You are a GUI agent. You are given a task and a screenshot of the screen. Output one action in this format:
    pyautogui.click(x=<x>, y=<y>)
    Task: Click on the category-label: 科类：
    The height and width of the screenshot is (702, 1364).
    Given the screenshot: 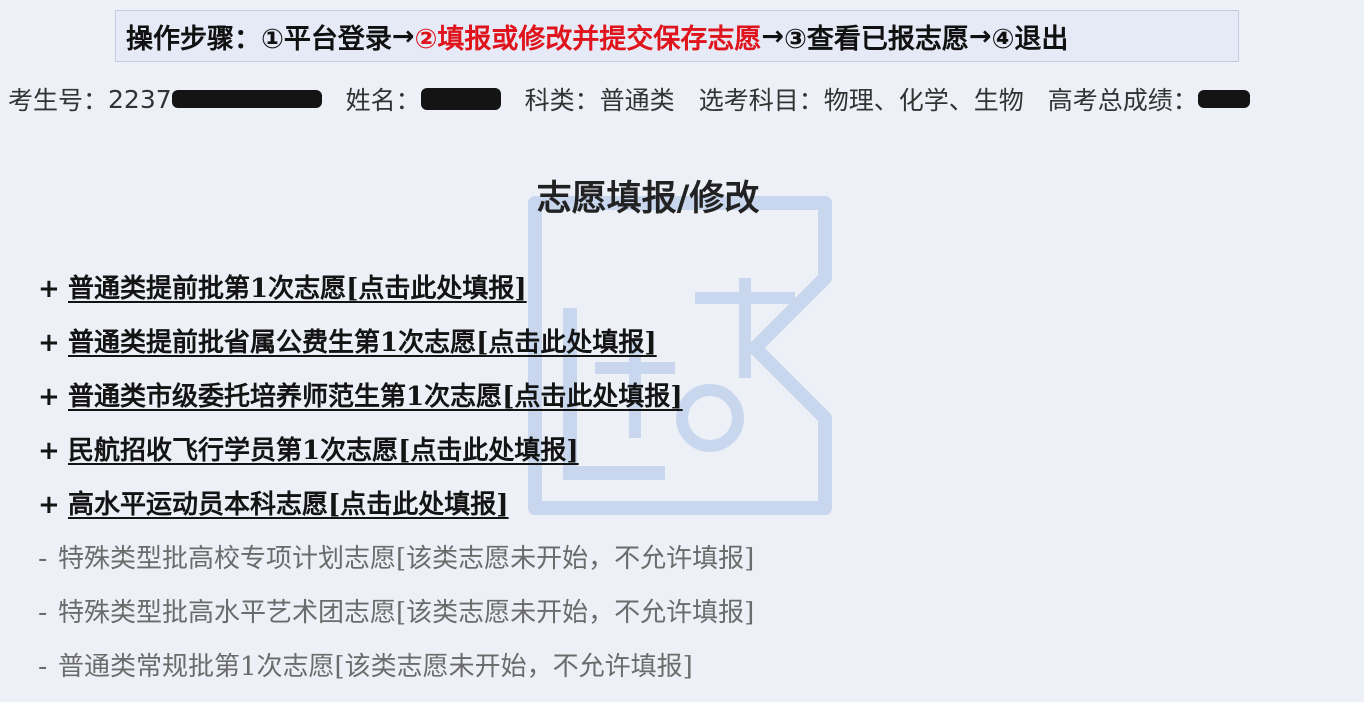 What is the action you would take?
    pyautogui.click(x=562, y=100)
    